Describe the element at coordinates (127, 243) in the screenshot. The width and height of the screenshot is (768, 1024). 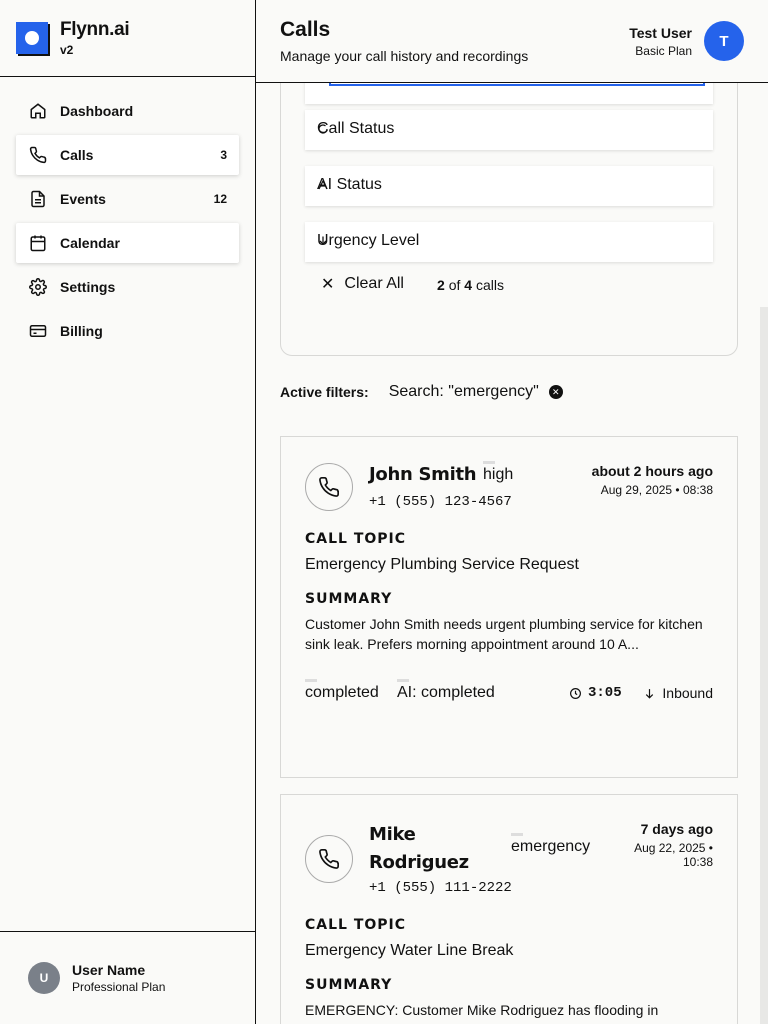
I see `sidebar-item-calendar: Calendar` at that location.